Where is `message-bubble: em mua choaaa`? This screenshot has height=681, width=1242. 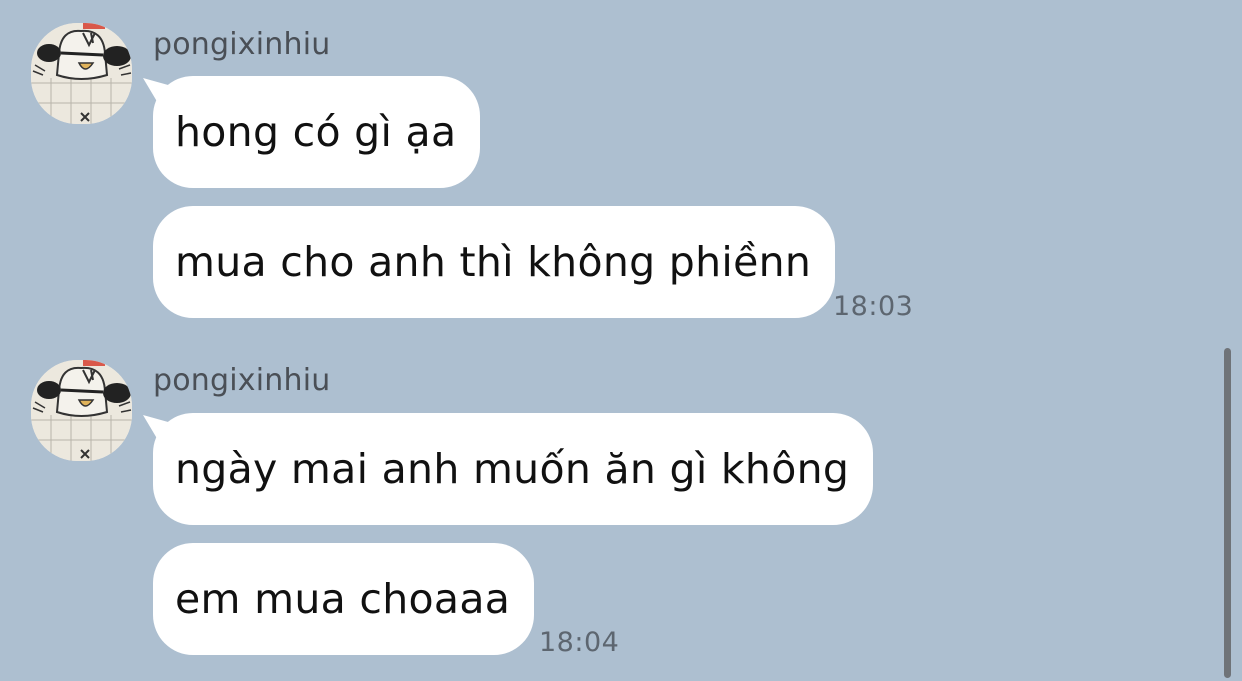 message-bubble: em mua choaaa is located at coordinates (344, 599).